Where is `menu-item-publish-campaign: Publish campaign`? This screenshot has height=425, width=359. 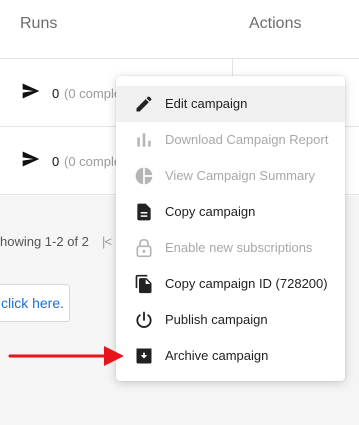
menu-item-publish-campaign: Publish campaign is located at coordinates (230, 320).